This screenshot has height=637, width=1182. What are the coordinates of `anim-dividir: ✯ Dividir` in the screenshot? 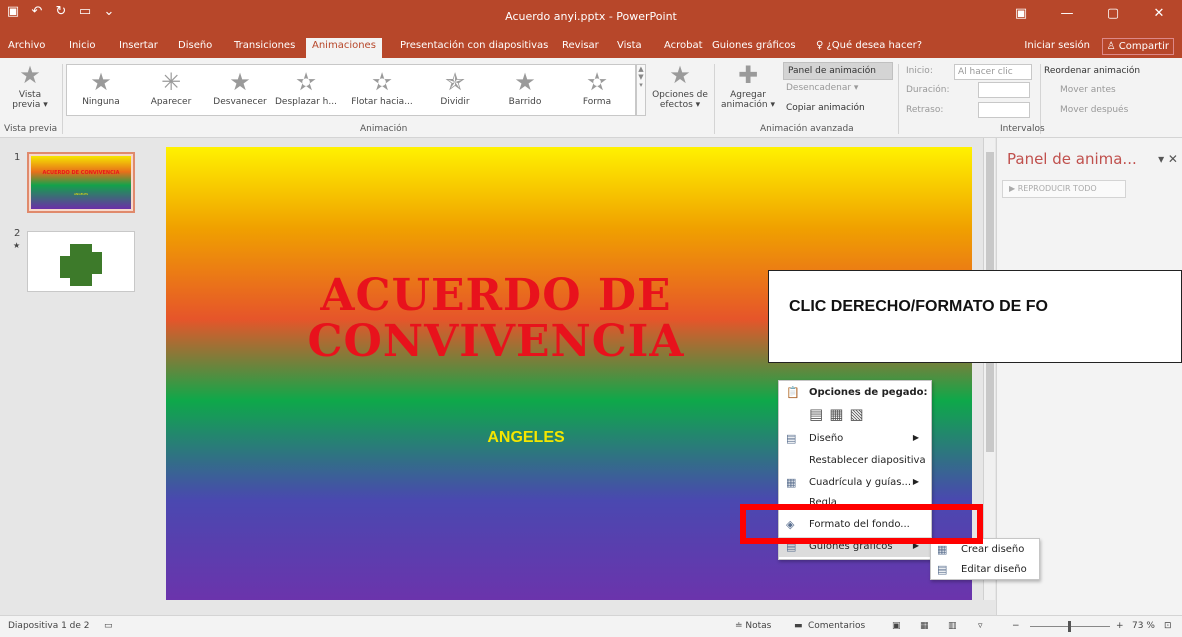 It's located at (455, 87).